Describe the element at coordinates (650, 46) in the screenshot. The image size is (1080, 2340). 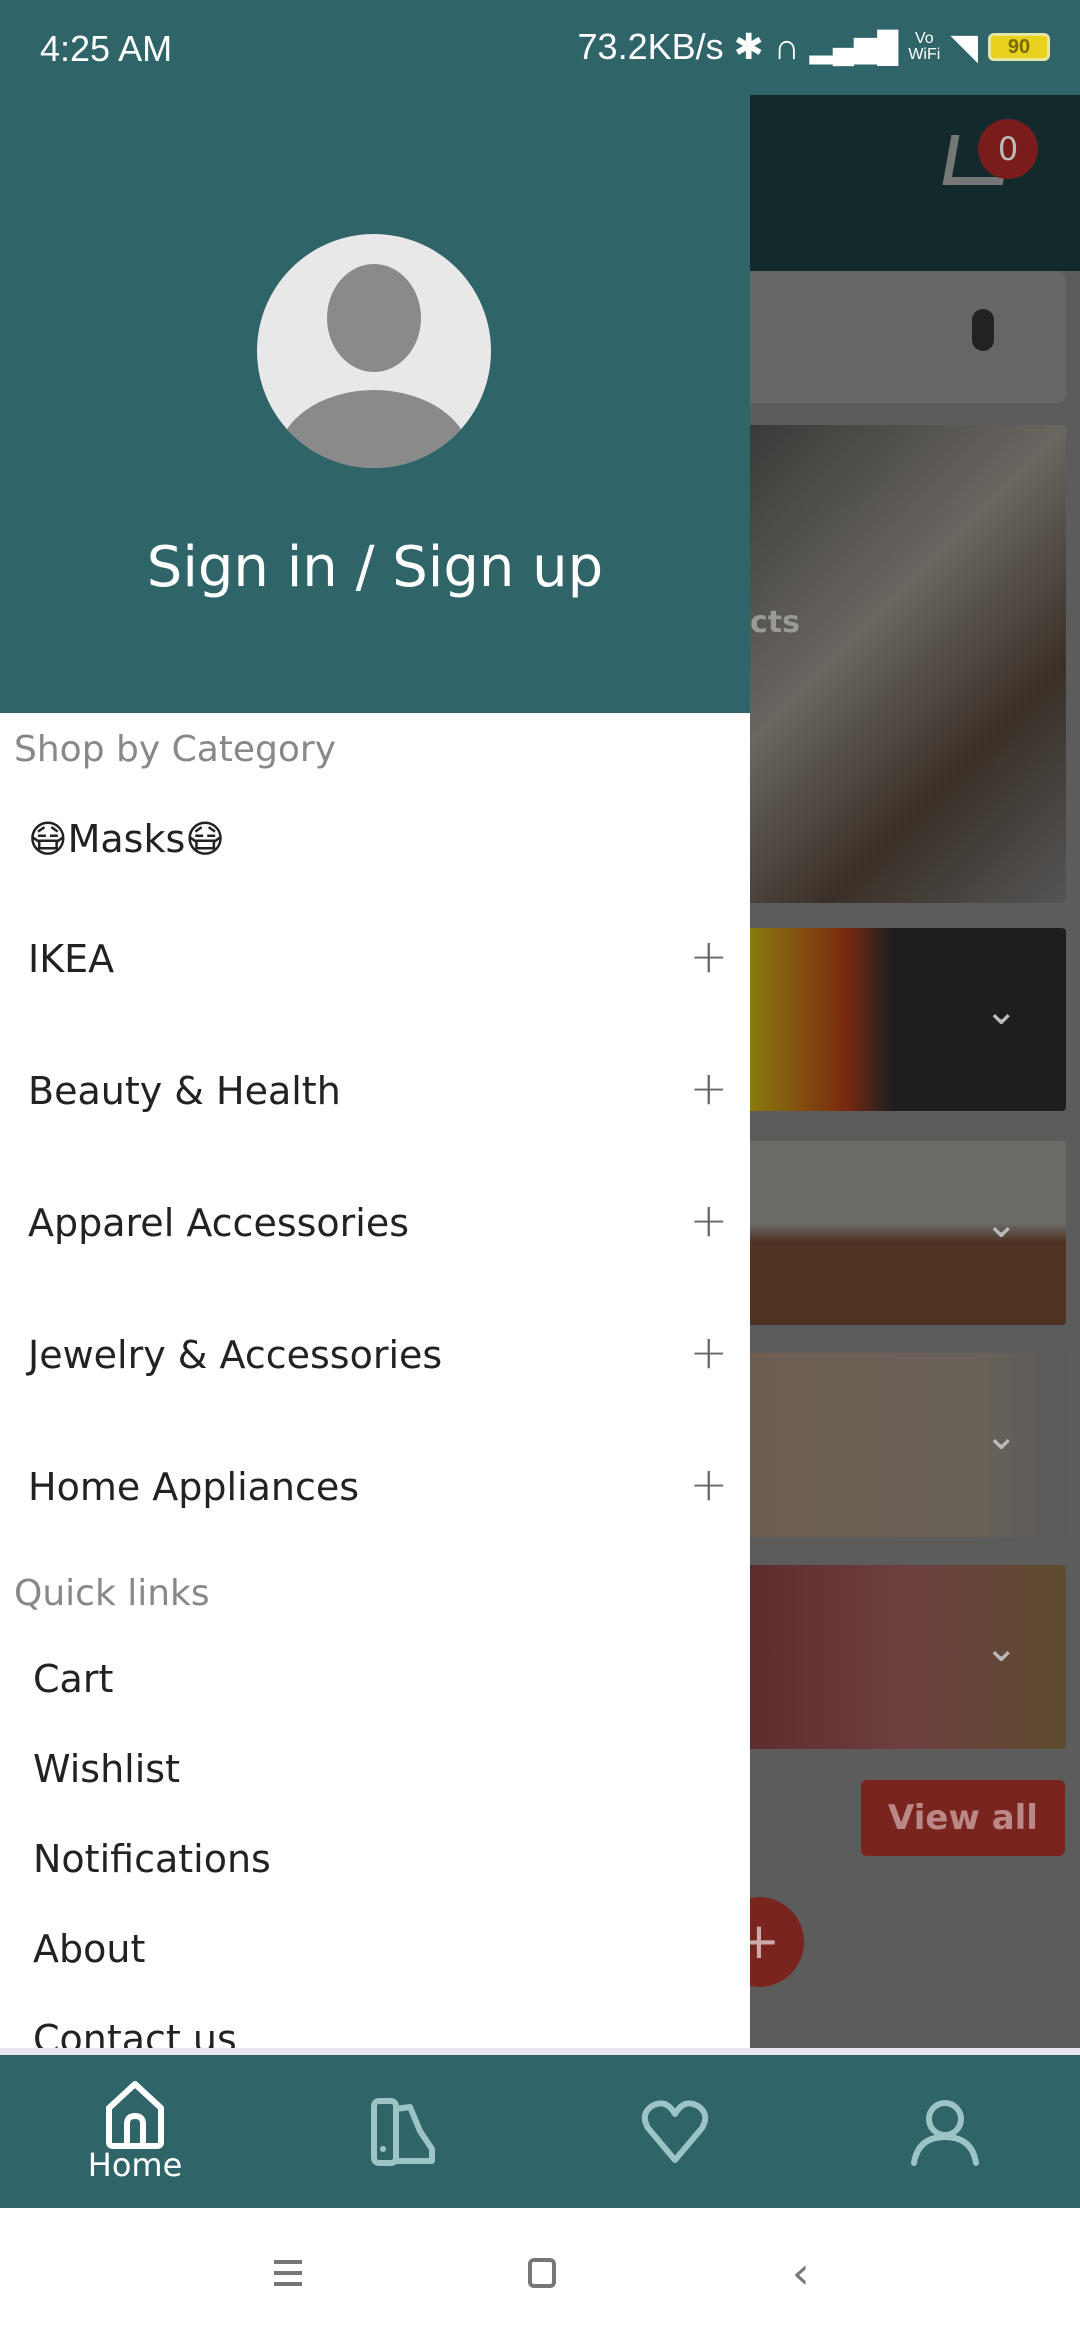
I see `net-speed: 73.2KB/s` at that location.